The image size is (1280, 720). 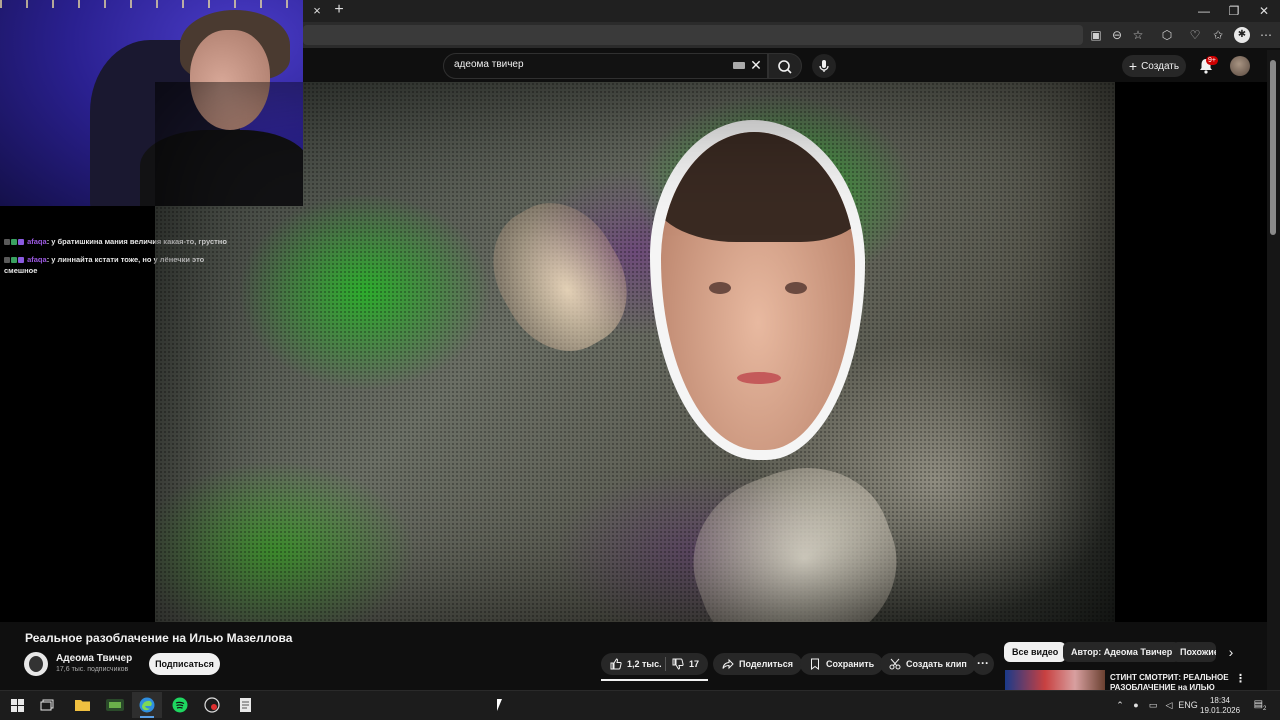 I want to click on clock-date: 19.01.2026, so click(x=1220, y=710).